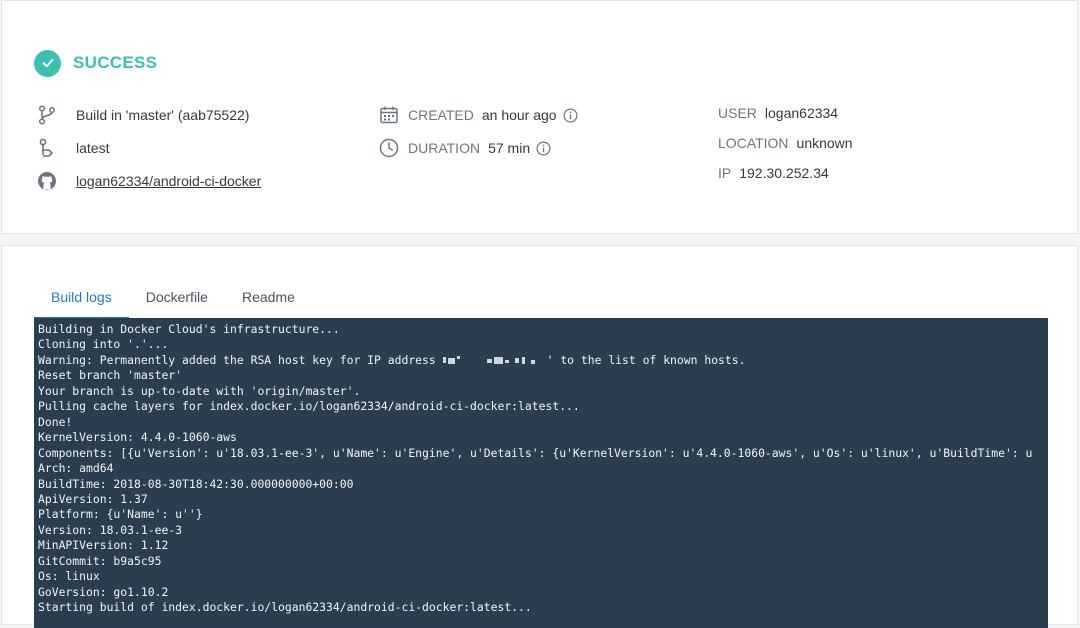 The width and height of the screenshot is (1080, 628). Describe the element at coordinates (72, 148) in the screenshot. I see `tag-row: latest` at that location.